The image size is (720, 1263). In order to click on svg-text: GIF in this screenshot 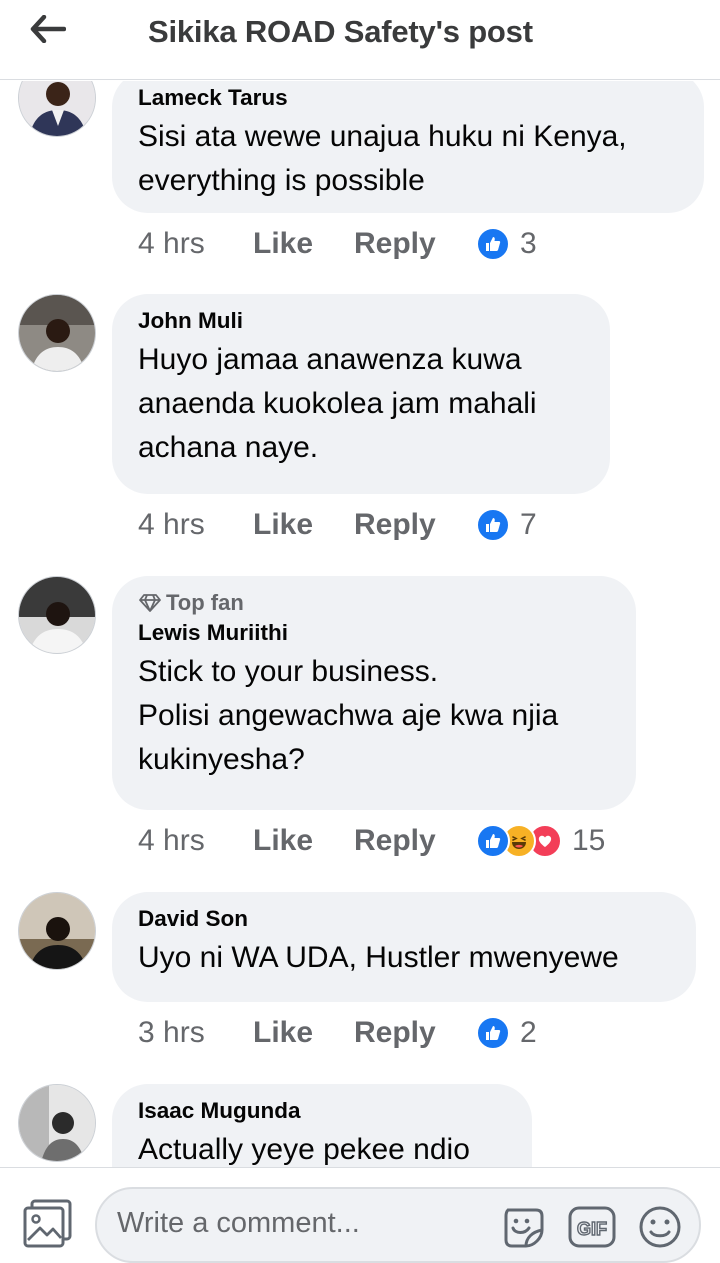, I will do `click(592, 1229)`.